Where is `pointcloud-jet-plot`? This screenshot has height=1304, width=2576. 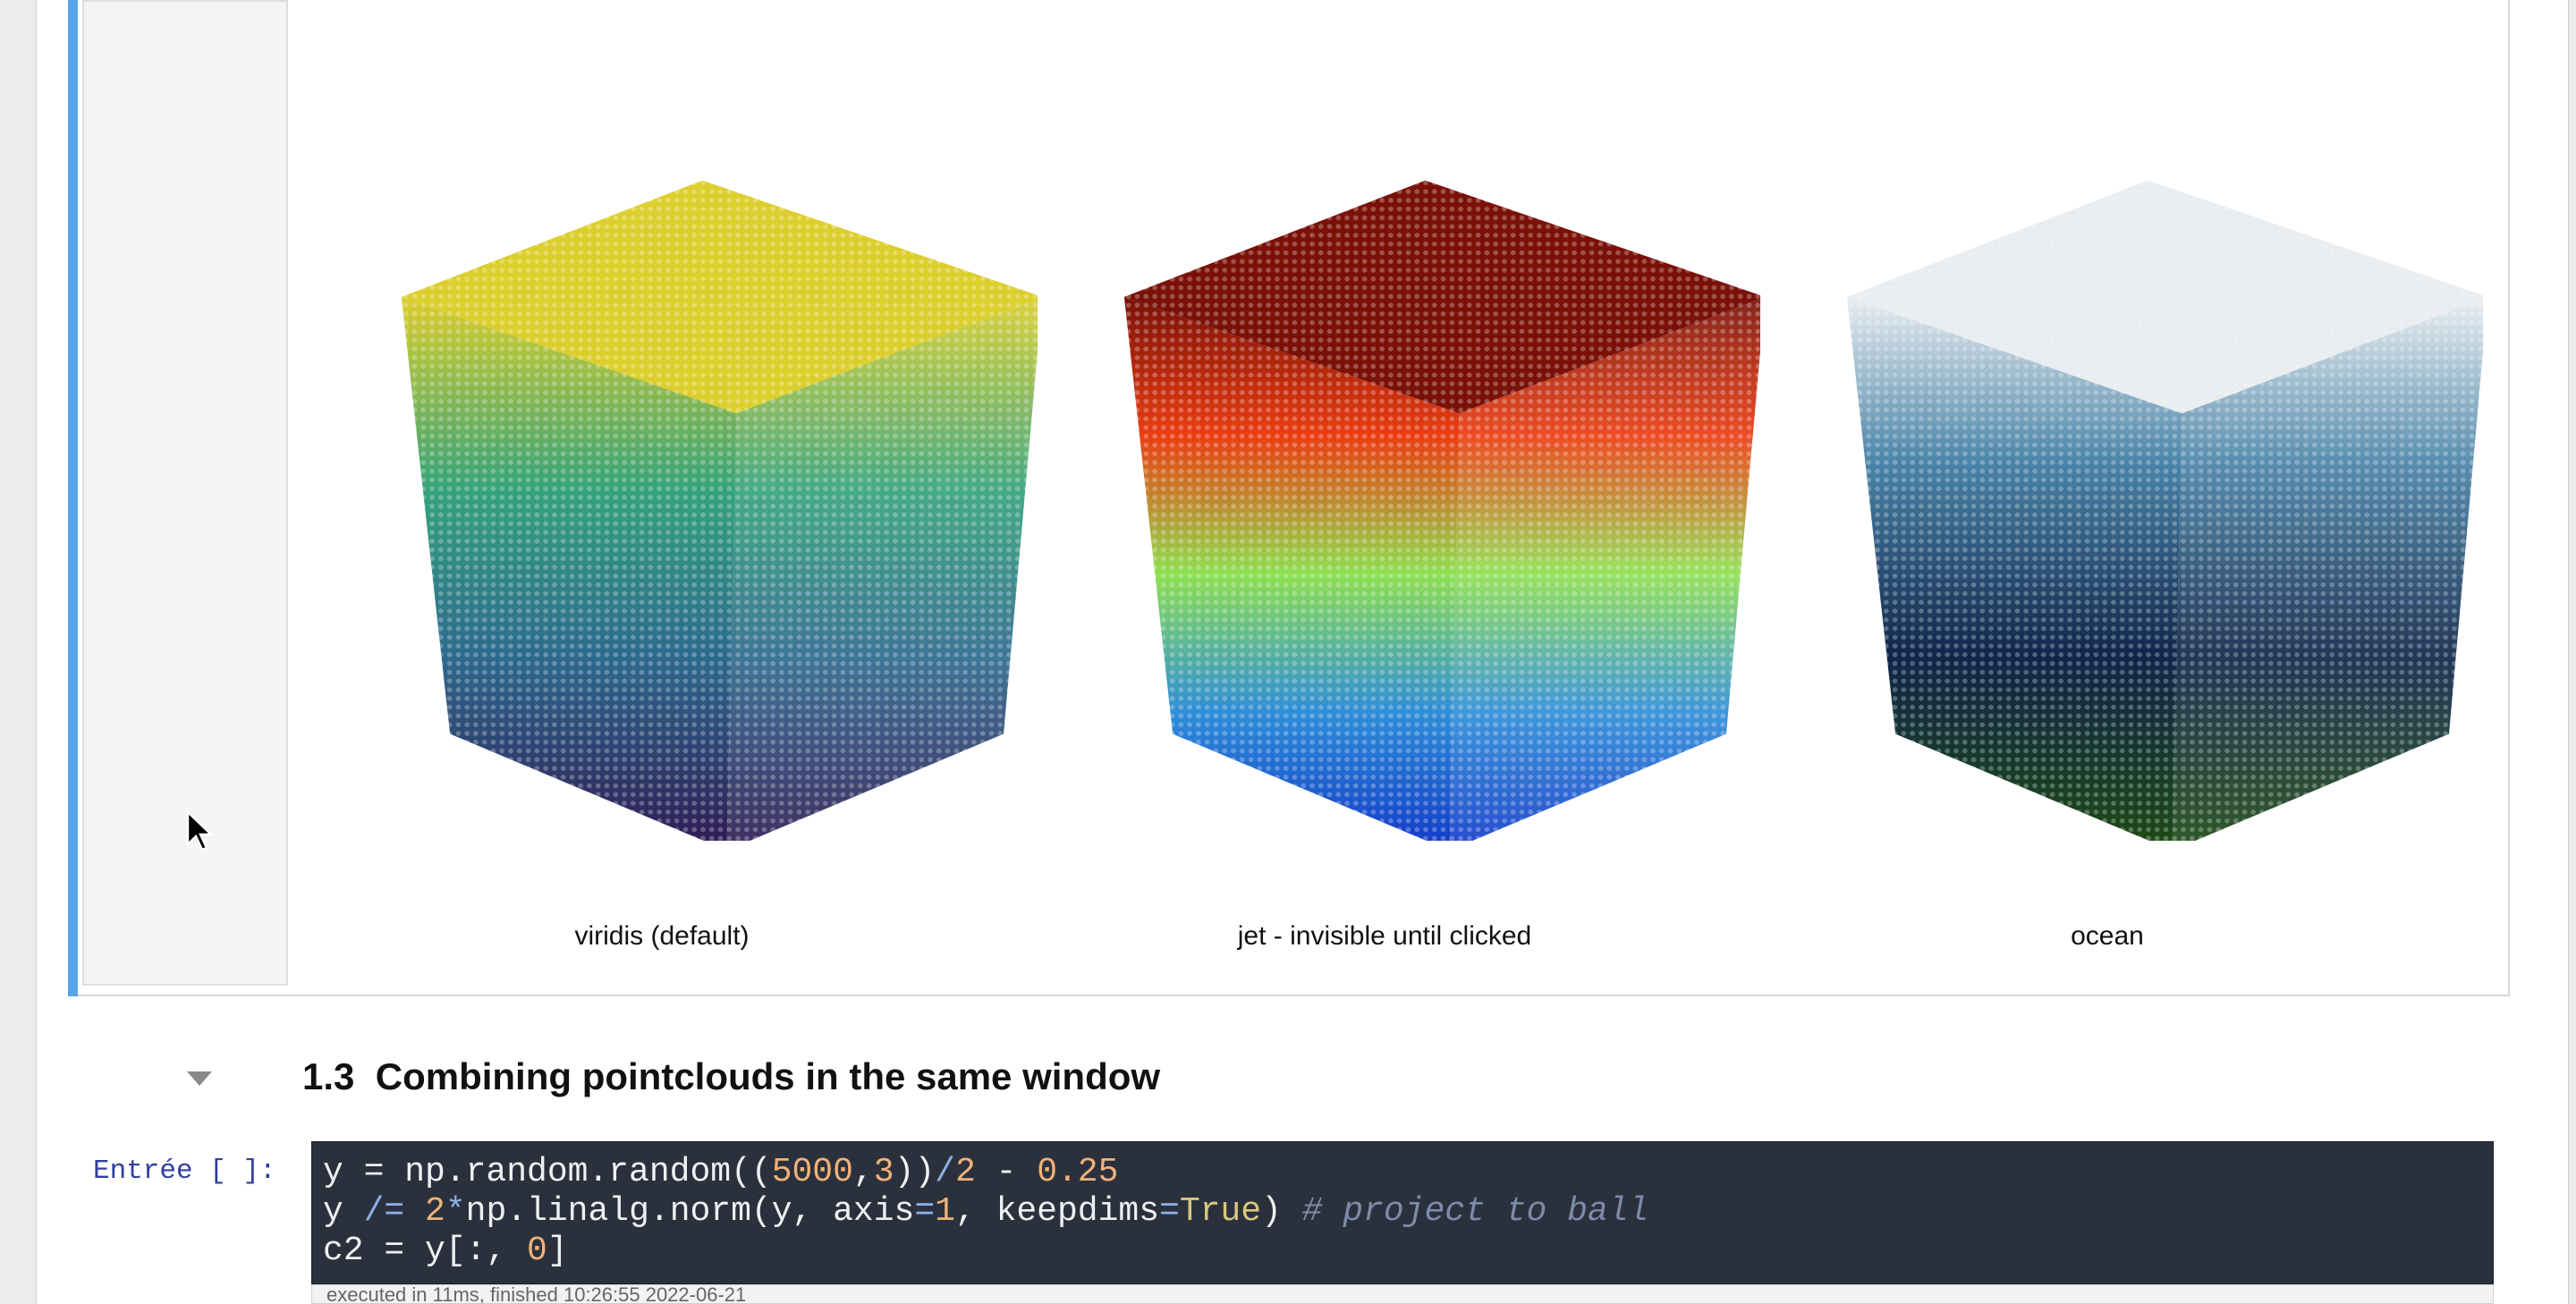 pointcloud-jet-plot is located at coordinates (1420, 501).